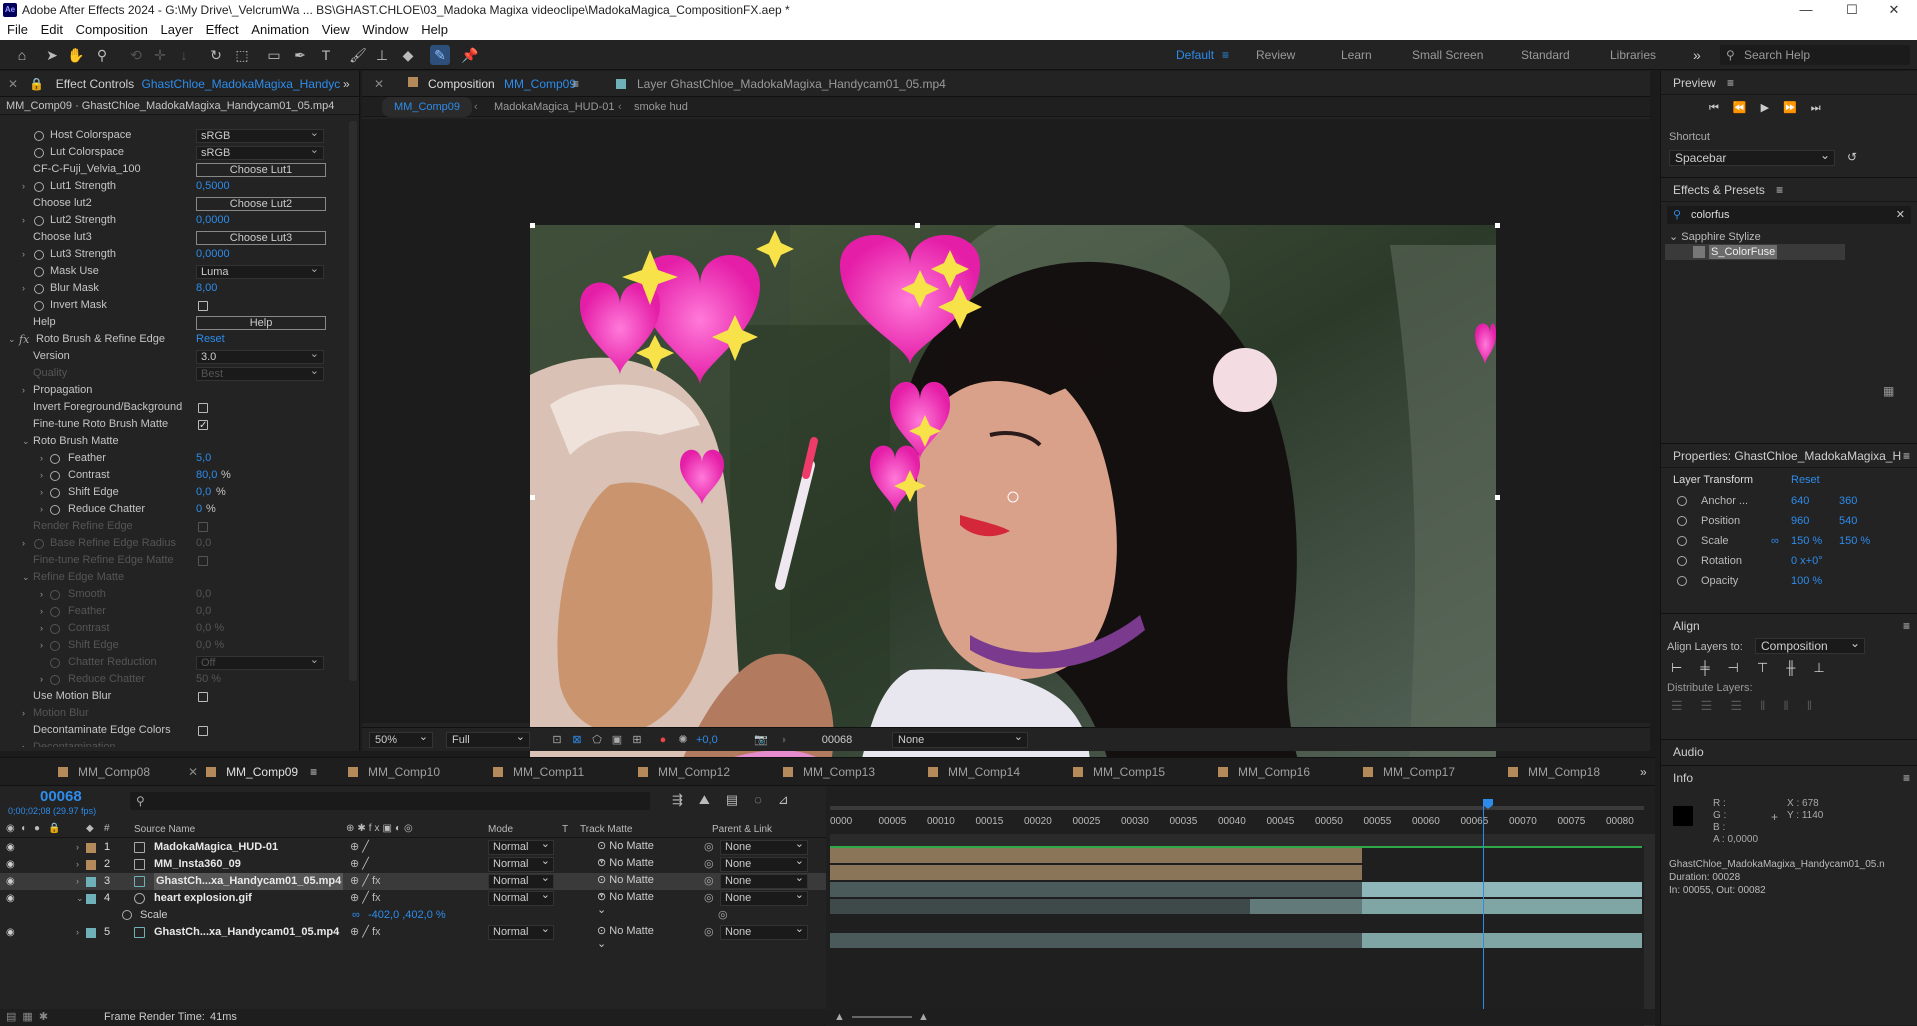 The image size is (1917, 1026). I want to click on reduce-chatter-value: 0, so click(199, 509).